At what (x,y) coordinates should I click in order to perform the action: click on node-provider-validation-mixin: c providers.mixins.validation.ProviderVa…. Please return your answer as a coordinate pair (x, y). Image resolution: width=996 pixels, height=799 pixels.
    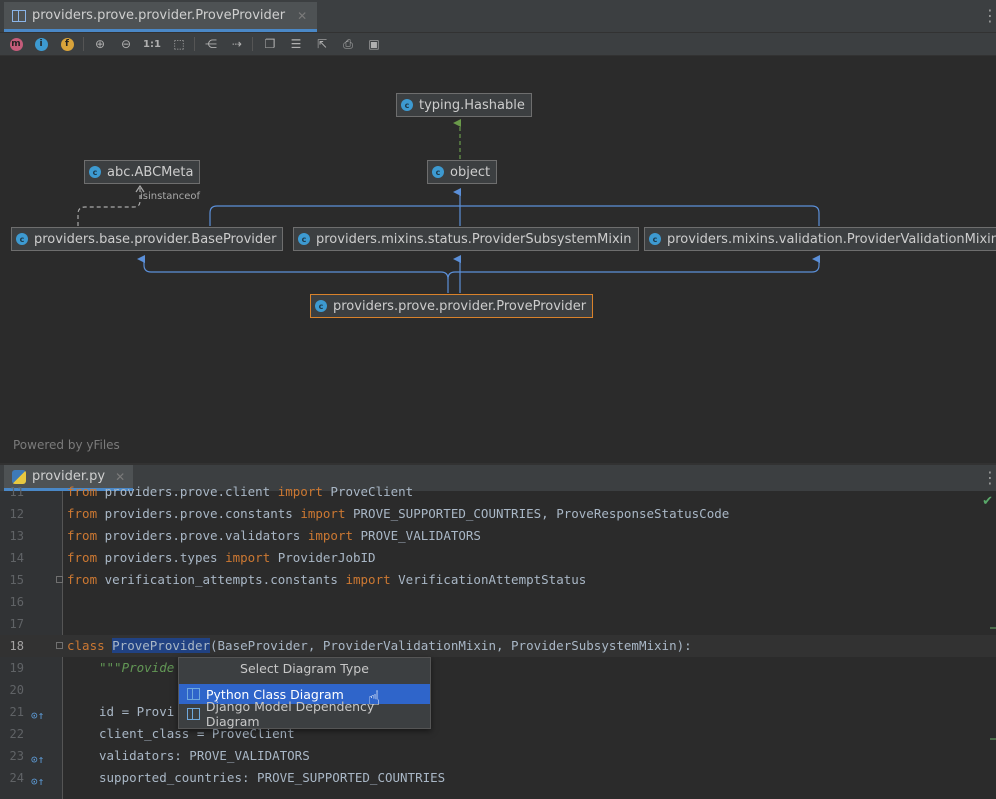
    Looking at the image, I should click on (820, 239).